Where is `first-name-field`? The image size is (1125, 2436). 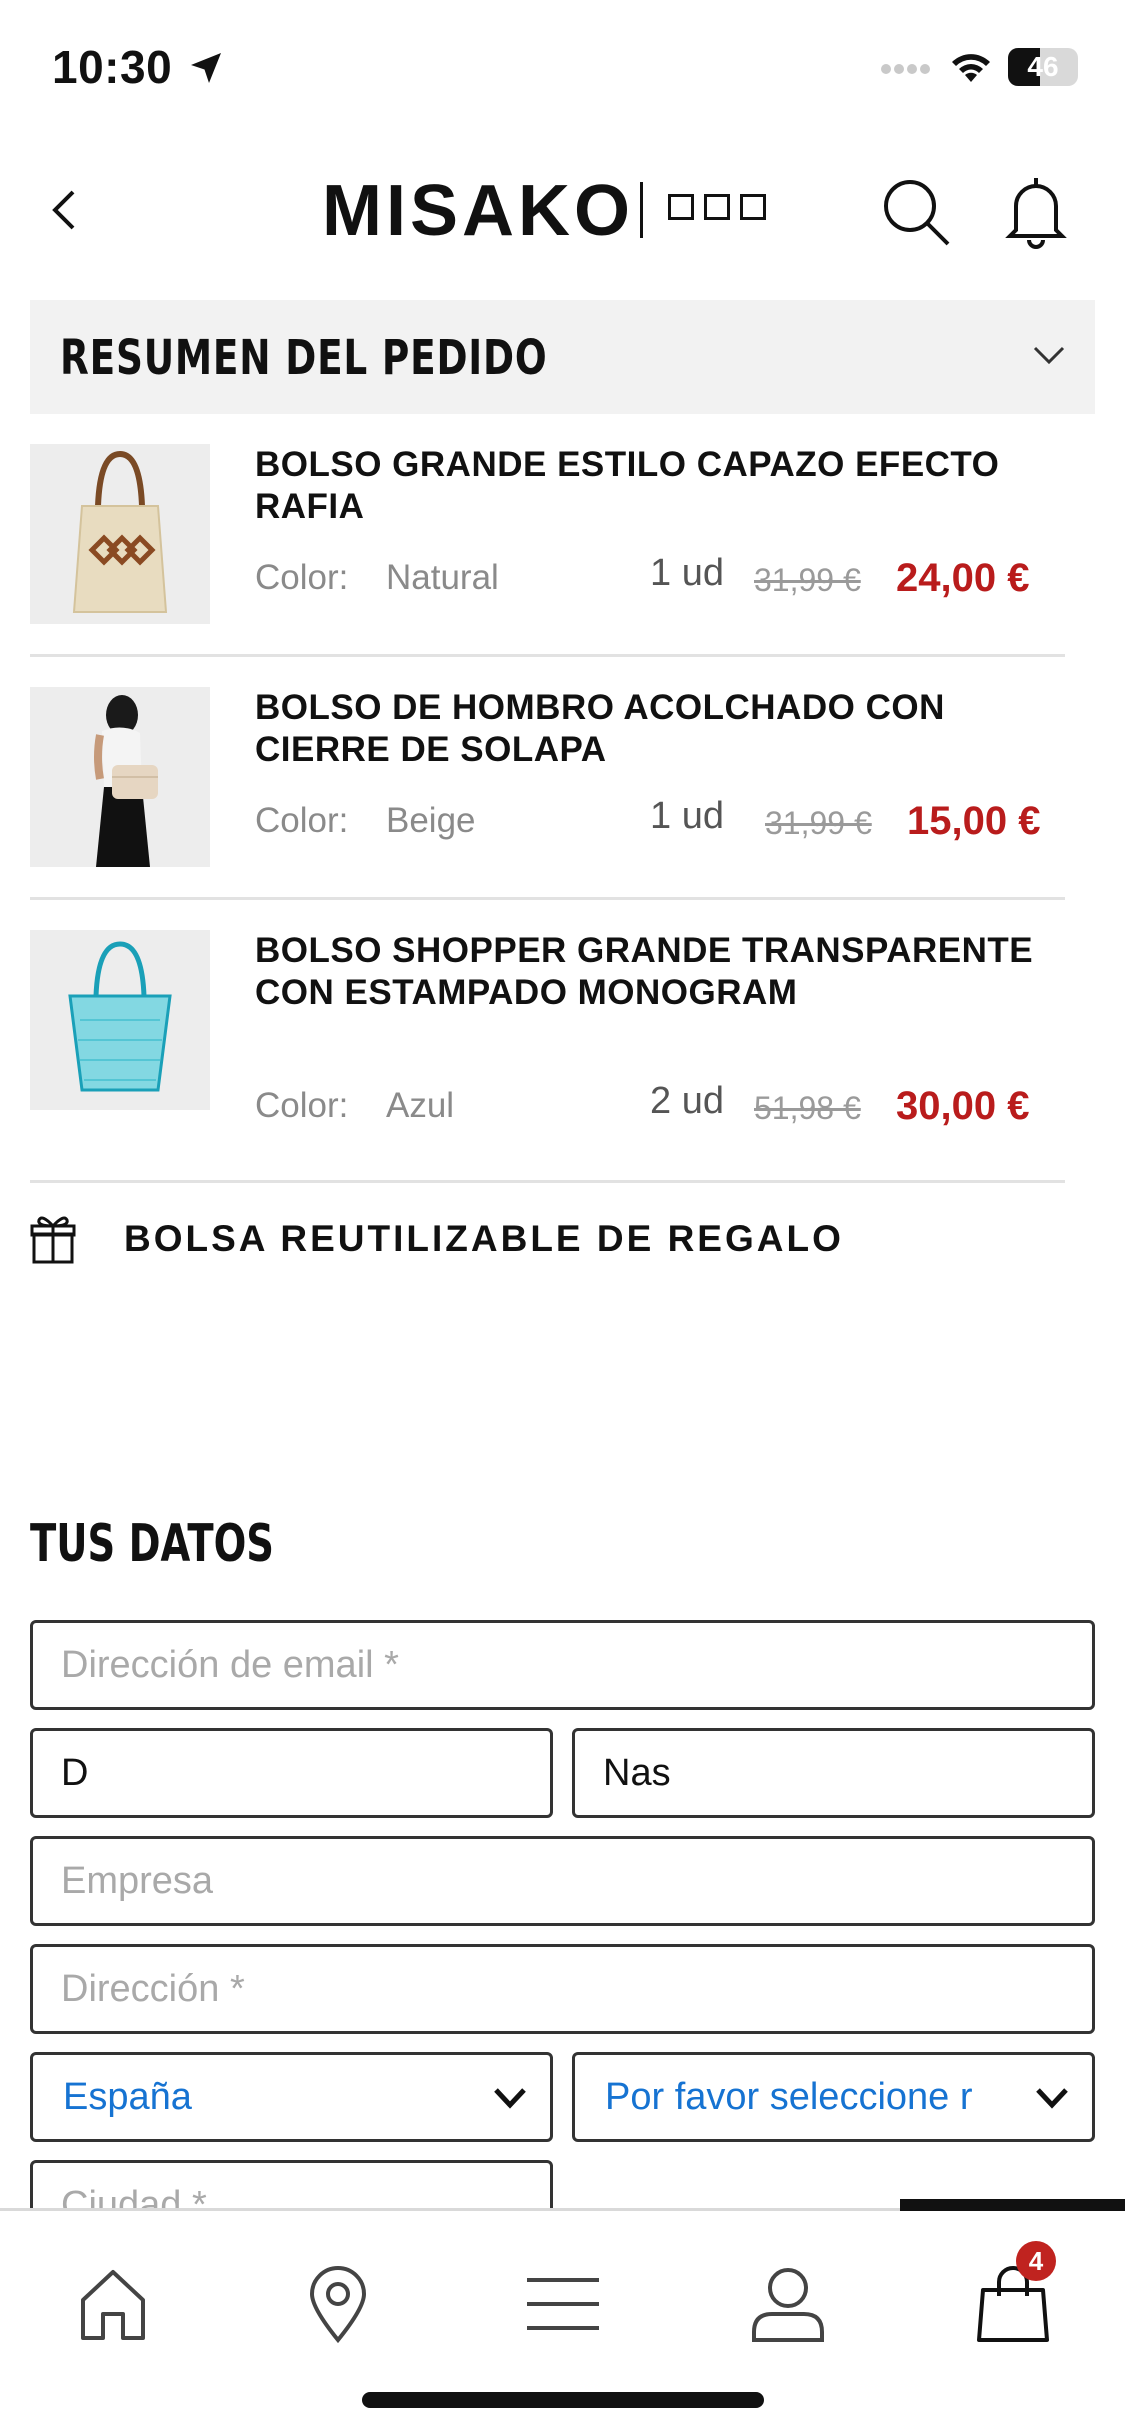 first-name-field is located at coordinates (291, 1773).